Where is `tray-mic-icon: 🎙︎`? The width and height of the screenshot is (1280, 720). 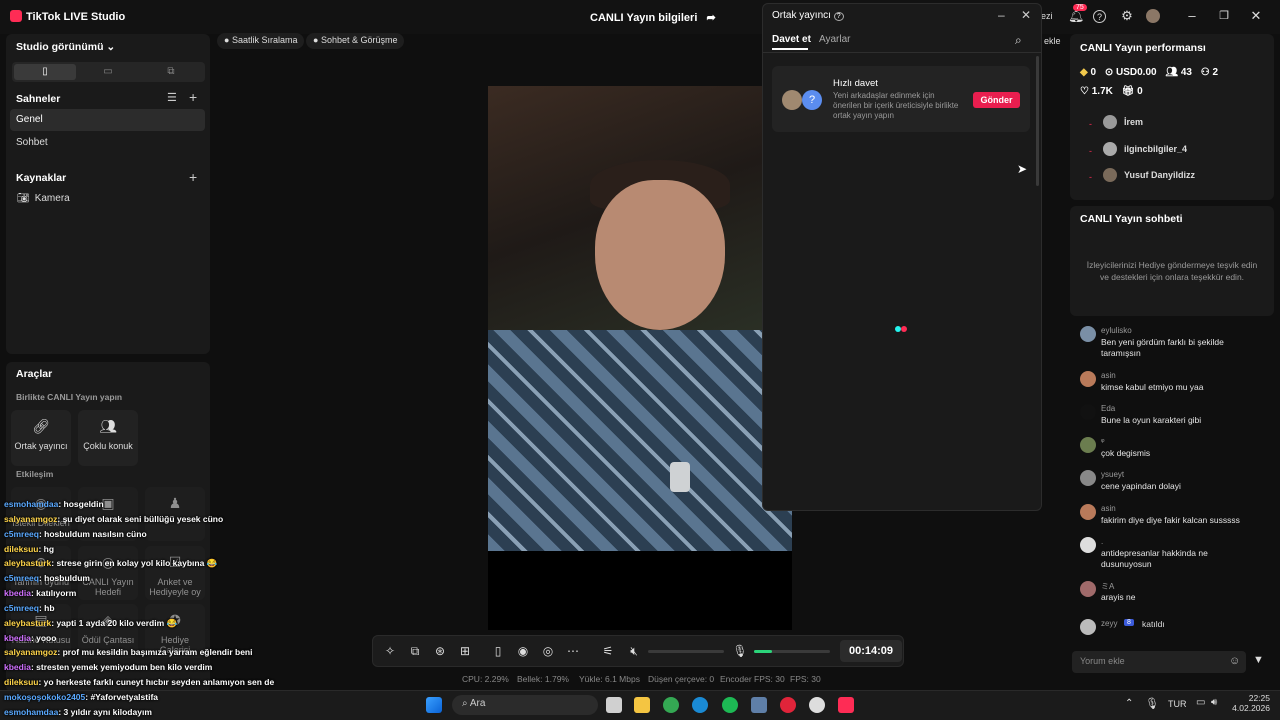
tray-mic-icon: 🎙︎ is located at coordinates (1152, 703).